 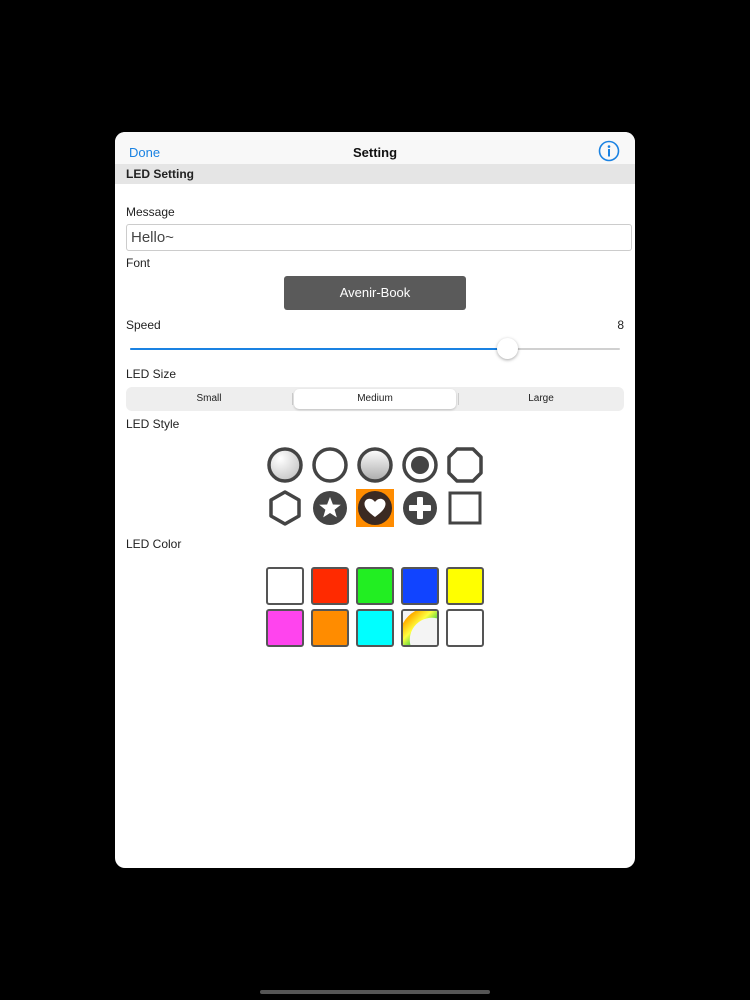 What do you see at coordinates (160, 174) in the screenshot?
I see `section-title: LED Setting` at bounding box center [160, 174].